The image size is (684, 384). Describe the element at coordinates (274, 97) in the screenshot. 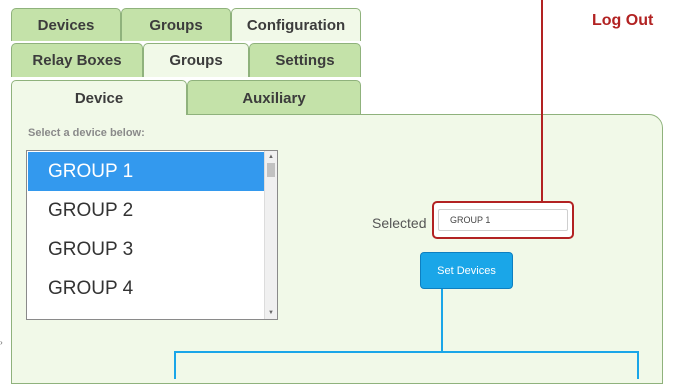

I see `tab-auxiliary: Auxiliary` at that location.